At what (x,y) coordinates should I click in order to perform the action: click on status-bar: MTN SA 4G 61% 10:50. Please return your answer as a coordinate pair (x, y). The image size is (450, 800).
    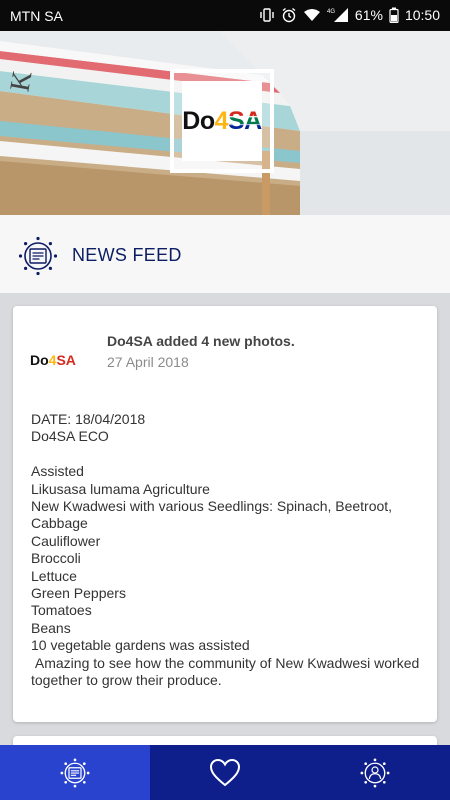
    Looking at the image, I should click on (225, 15).